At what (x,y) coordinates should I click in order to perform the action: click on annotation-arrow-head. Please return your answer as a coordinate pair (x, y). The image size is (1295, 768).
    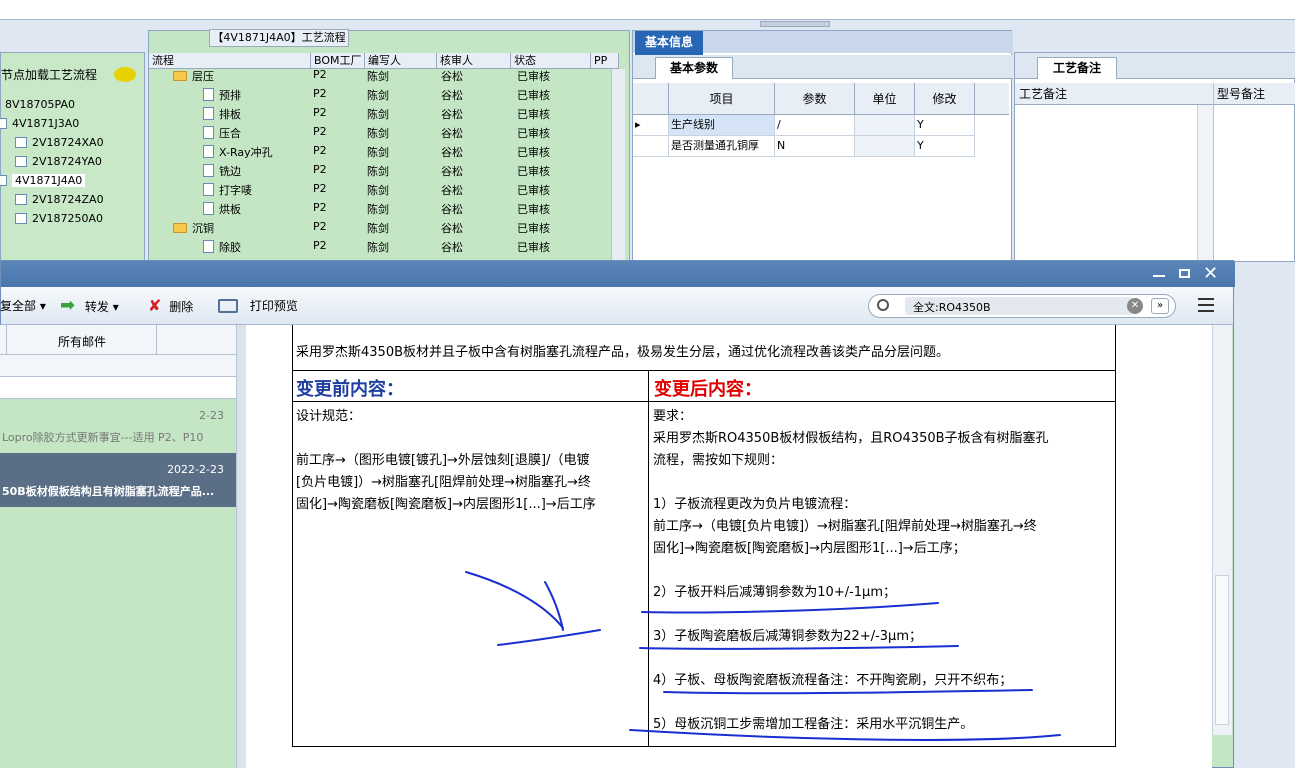
    Looking at the image, I should click on (554, 606).